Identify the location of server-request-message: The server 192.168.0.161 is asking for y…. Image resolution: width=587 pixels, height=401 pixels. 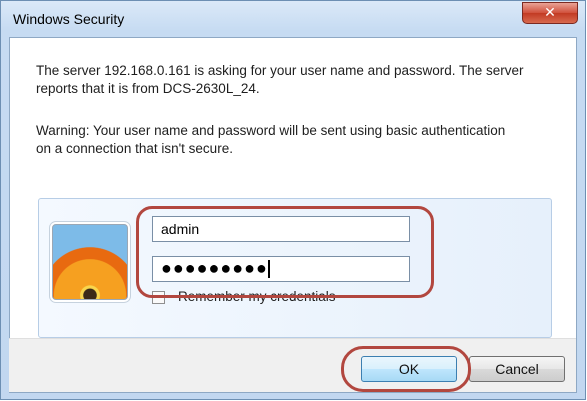
(280, 79).